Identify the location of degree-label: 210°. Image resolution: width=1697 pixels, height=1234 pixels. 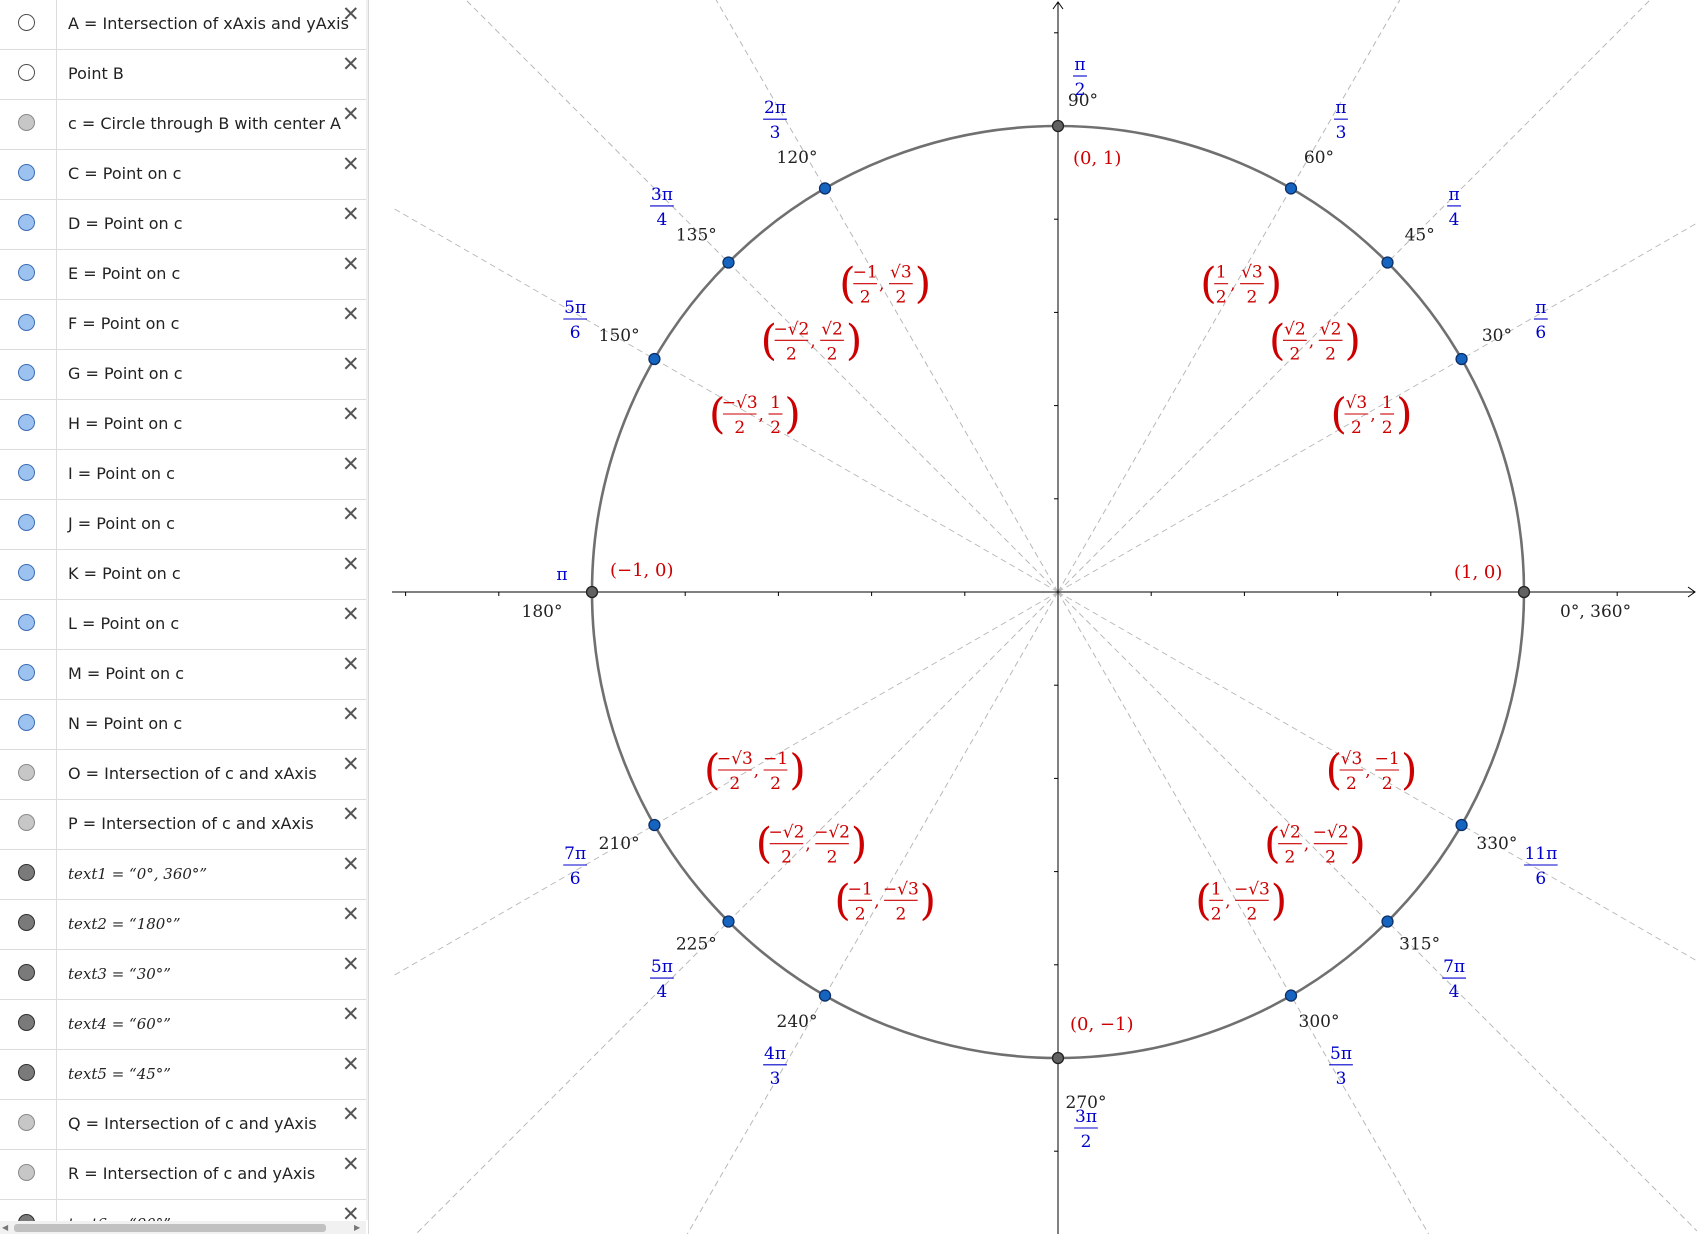
(619, 844).